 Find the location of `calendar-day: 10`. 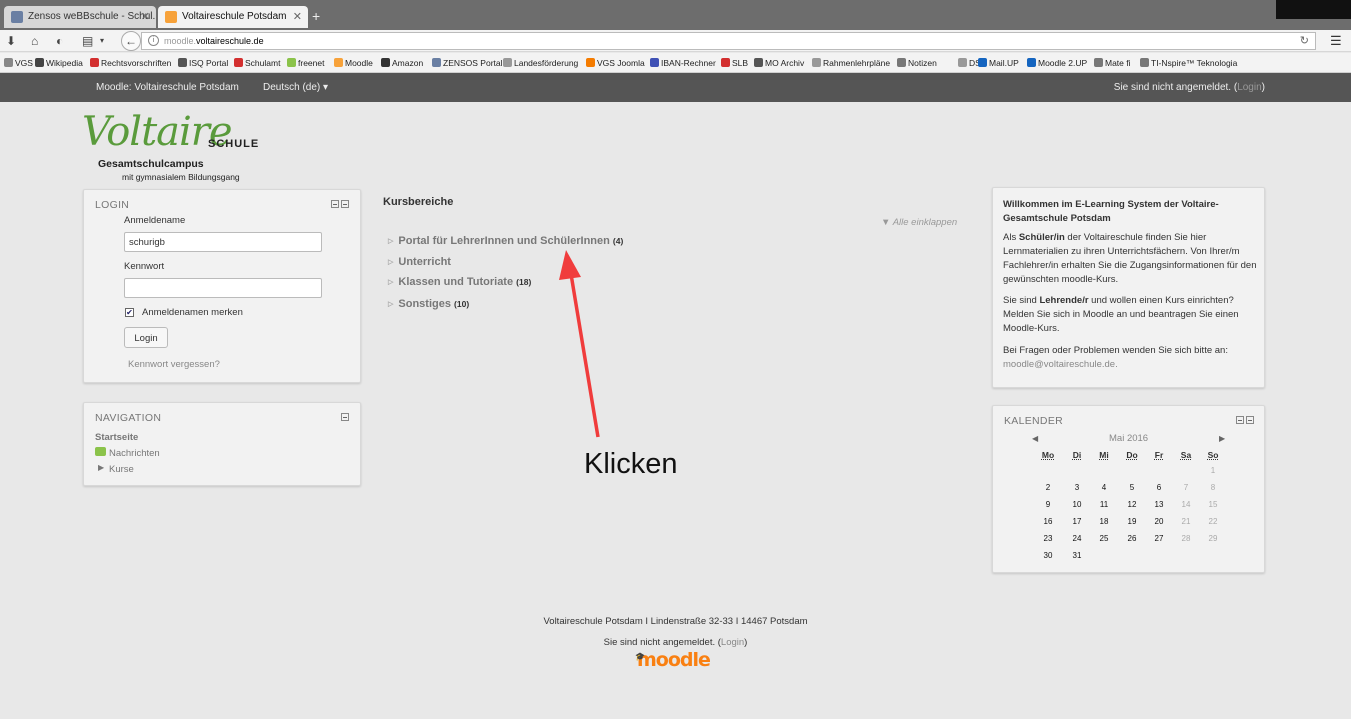

calendar-day: 10 is located at coordinates (1077, 504).